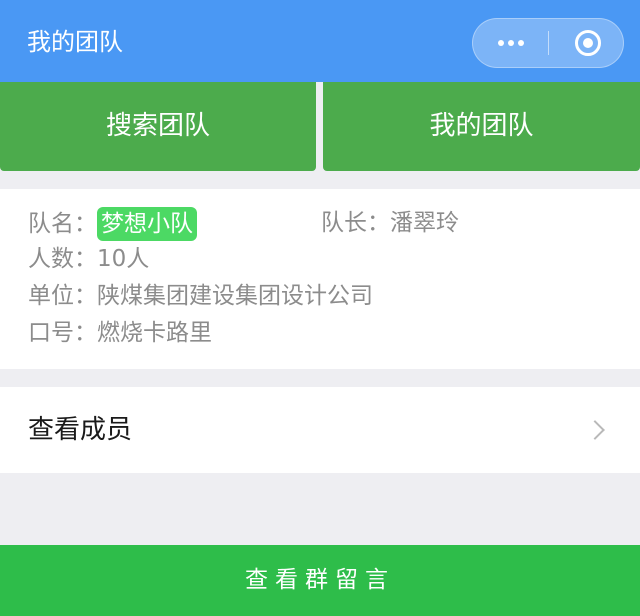 The height and width of the screenshot is (616, 640). Describe the element at coordinates (147, 224) in the screenshot. I see `team-name-badge: 梦想小队` at that location.